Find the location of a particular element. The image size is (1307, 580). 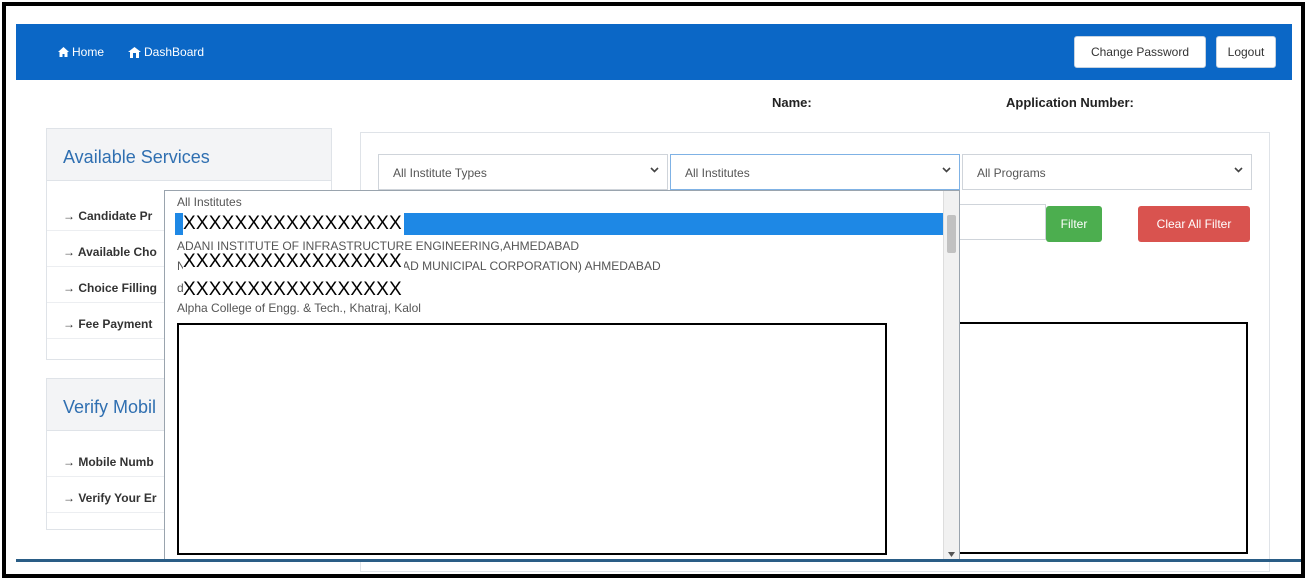

dashboard-icon is located at coordinates (134, 52).